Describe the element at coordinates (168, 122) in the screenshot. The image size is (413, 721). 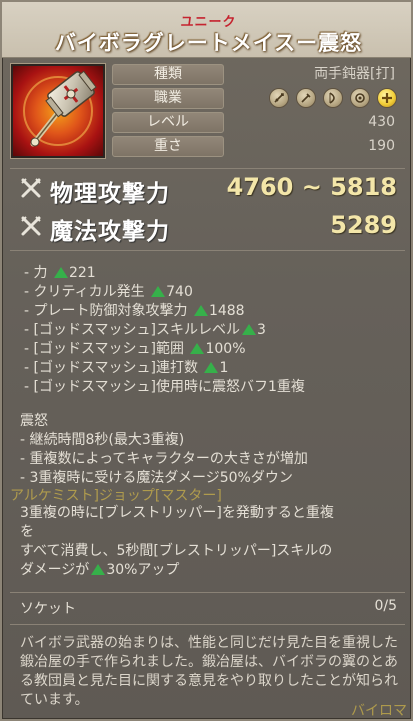
I see `level-label: レベル` at that location.